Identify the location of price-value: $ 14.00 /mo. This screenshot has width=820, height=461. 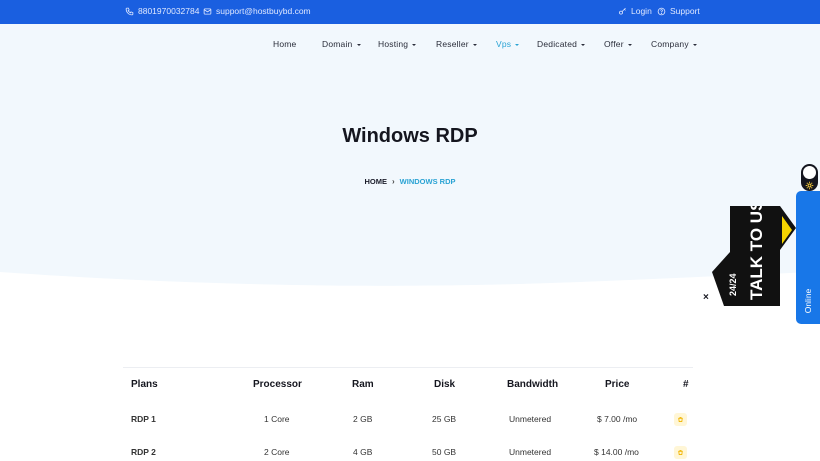
(616, 452).